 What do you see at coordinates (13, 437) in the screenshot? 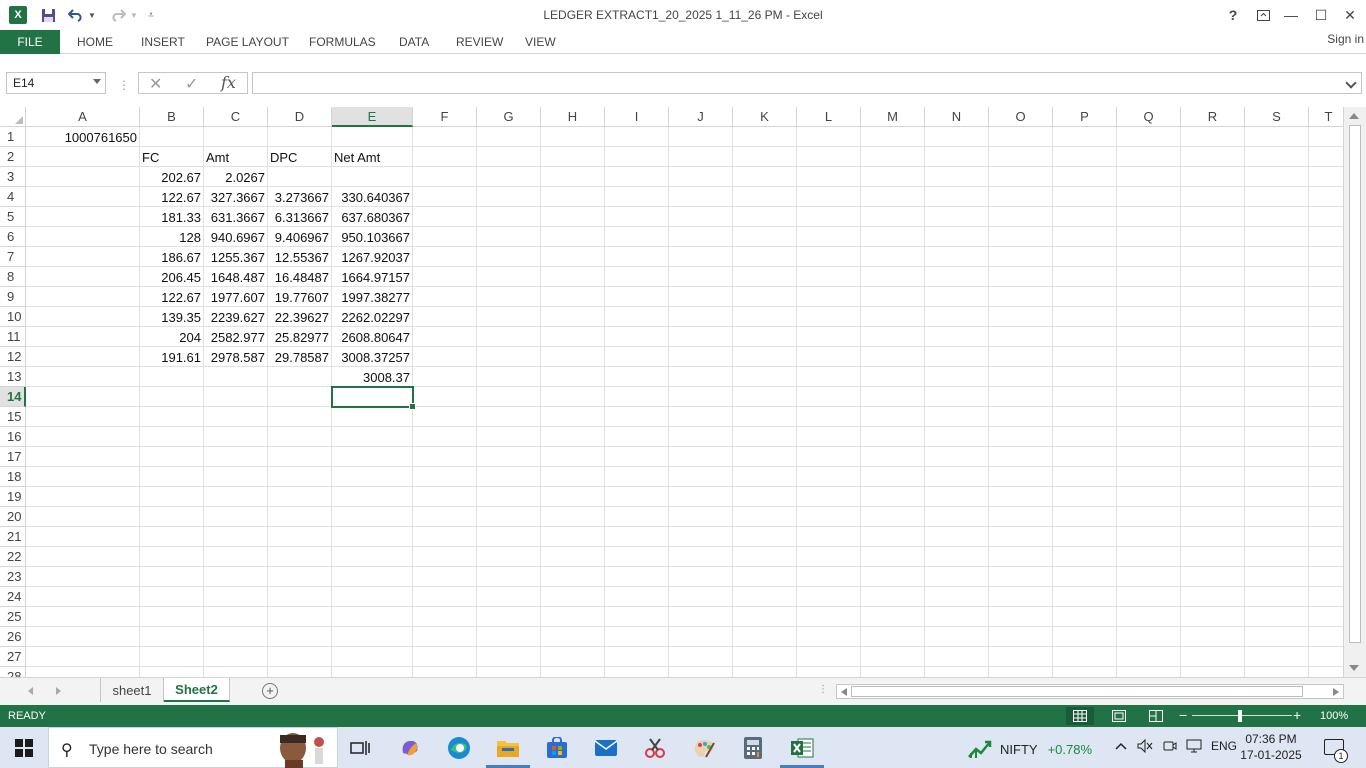
I see `row-header-16: 16` at bounding box center [13, 437].